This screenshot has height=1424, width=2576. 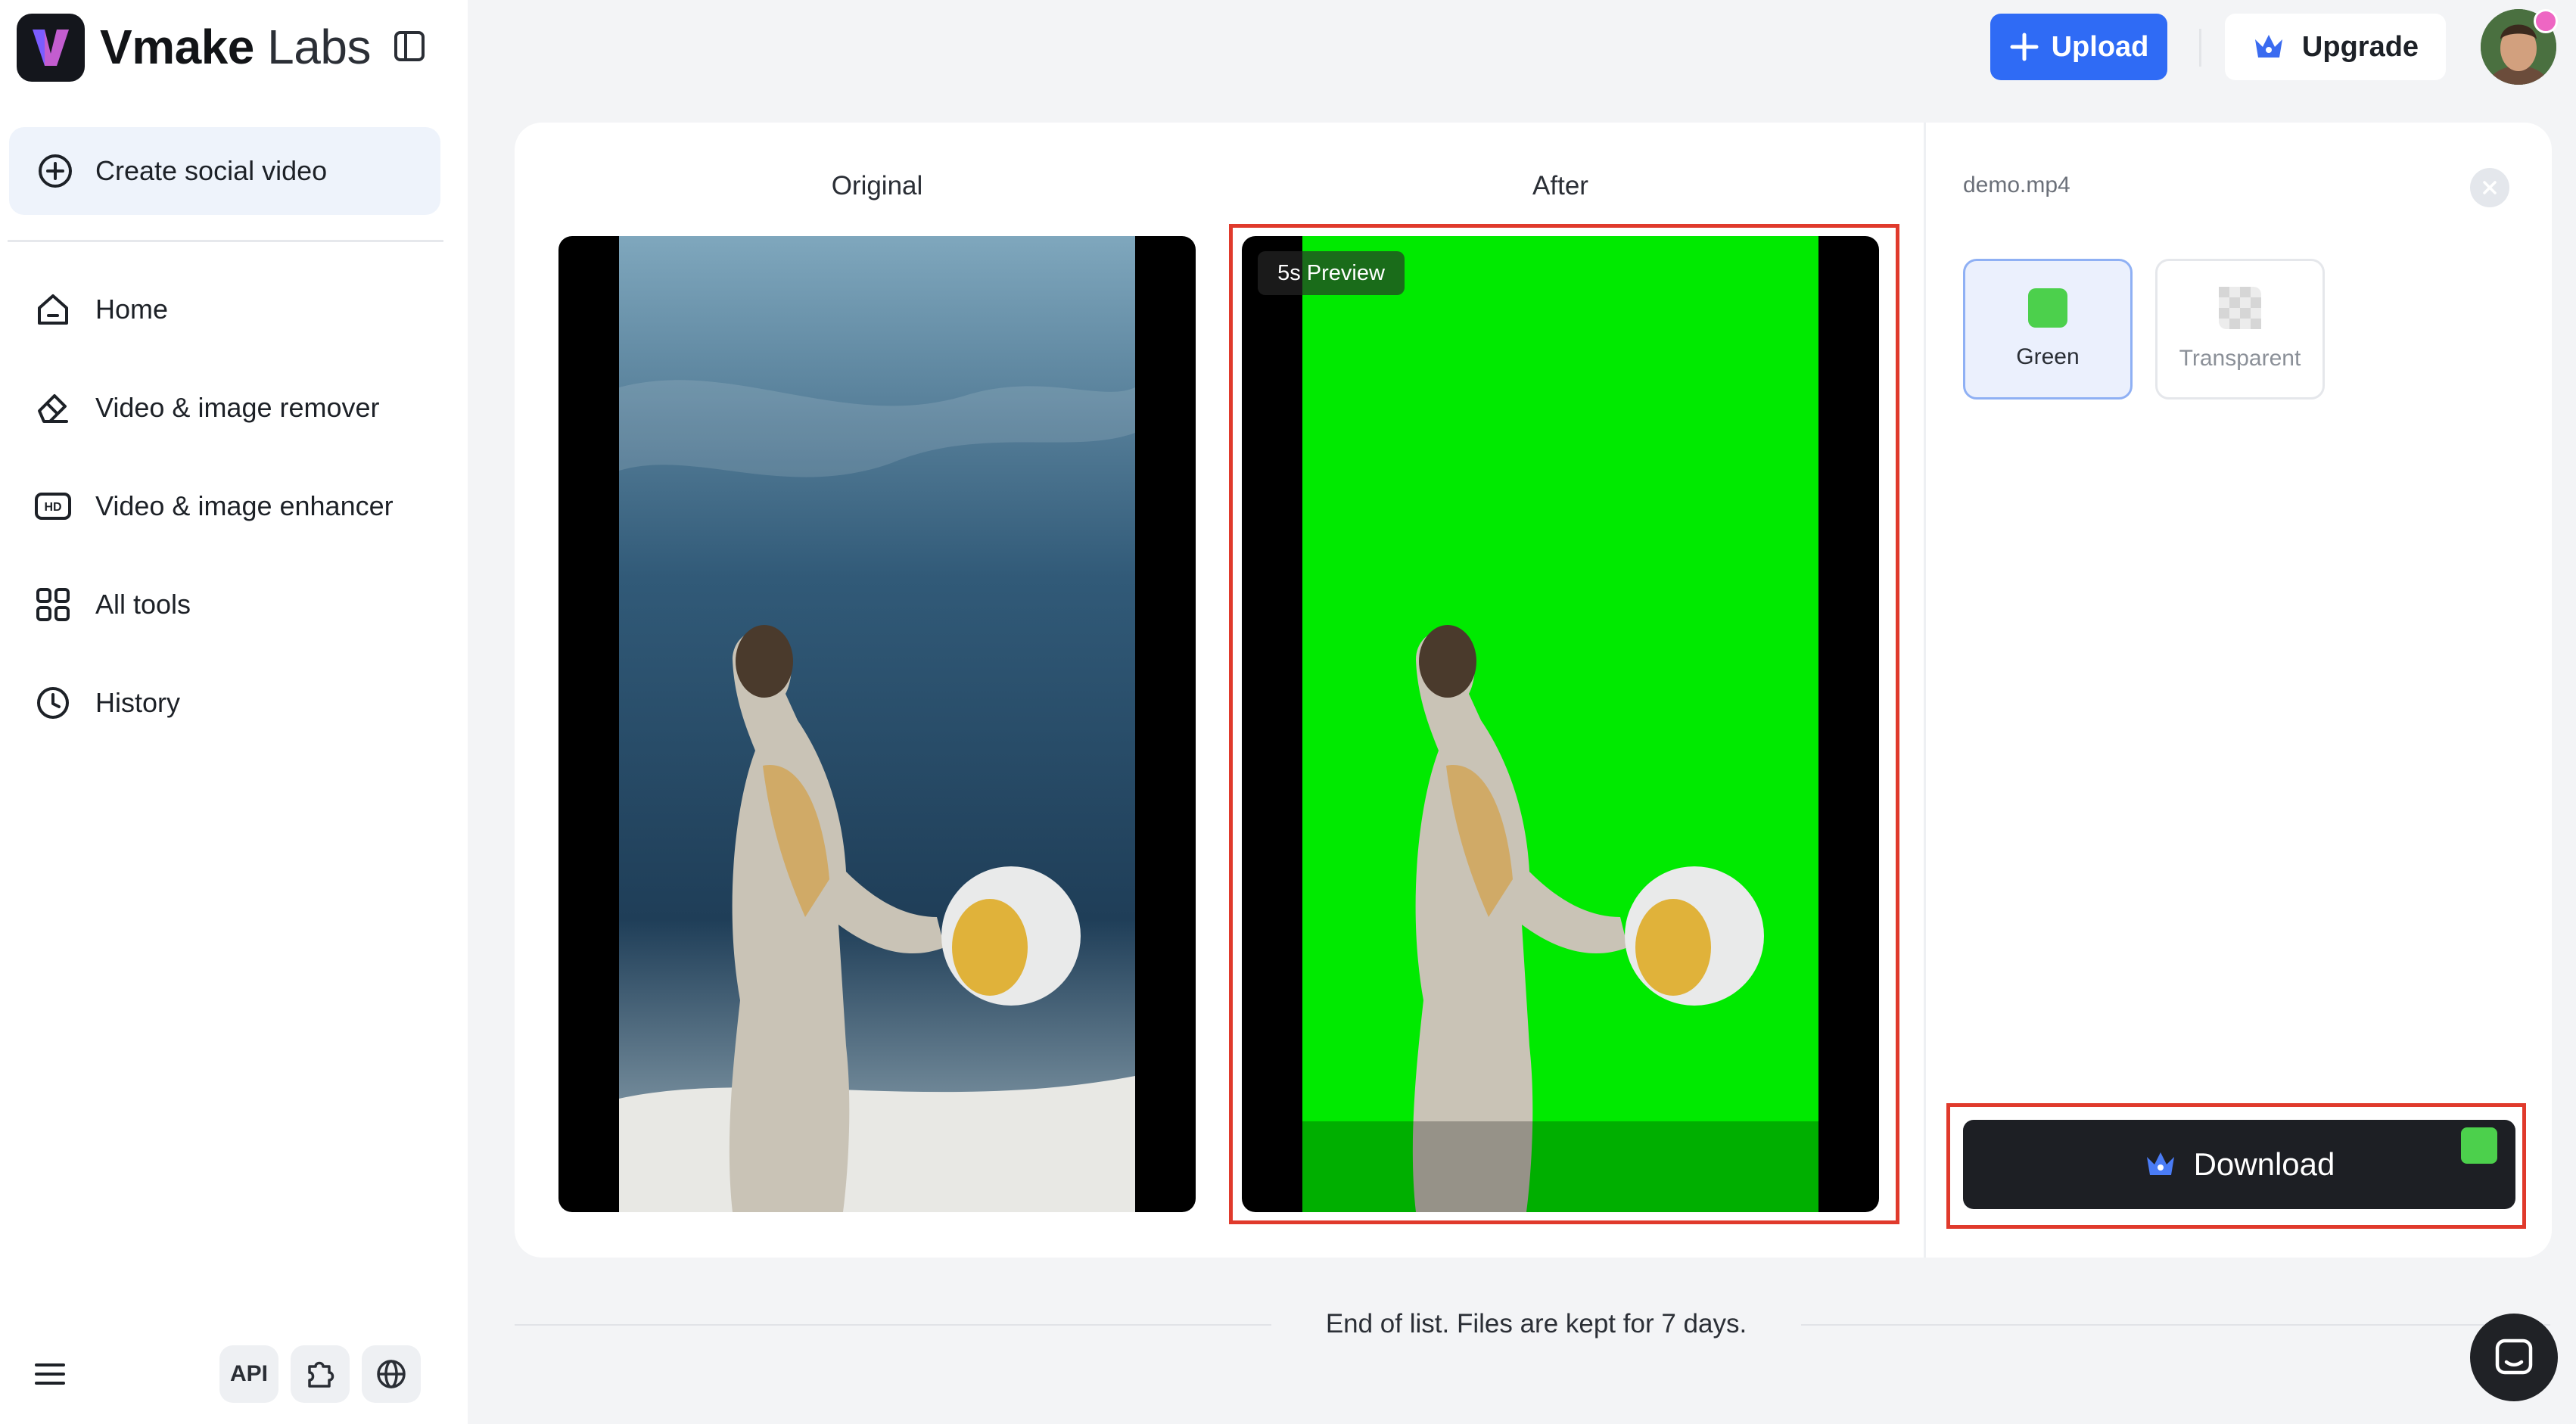 What do you see at coordinates (51, 48) in the screenshot?
I see `vmake-logo-icon` at bounding box center [51, 48].